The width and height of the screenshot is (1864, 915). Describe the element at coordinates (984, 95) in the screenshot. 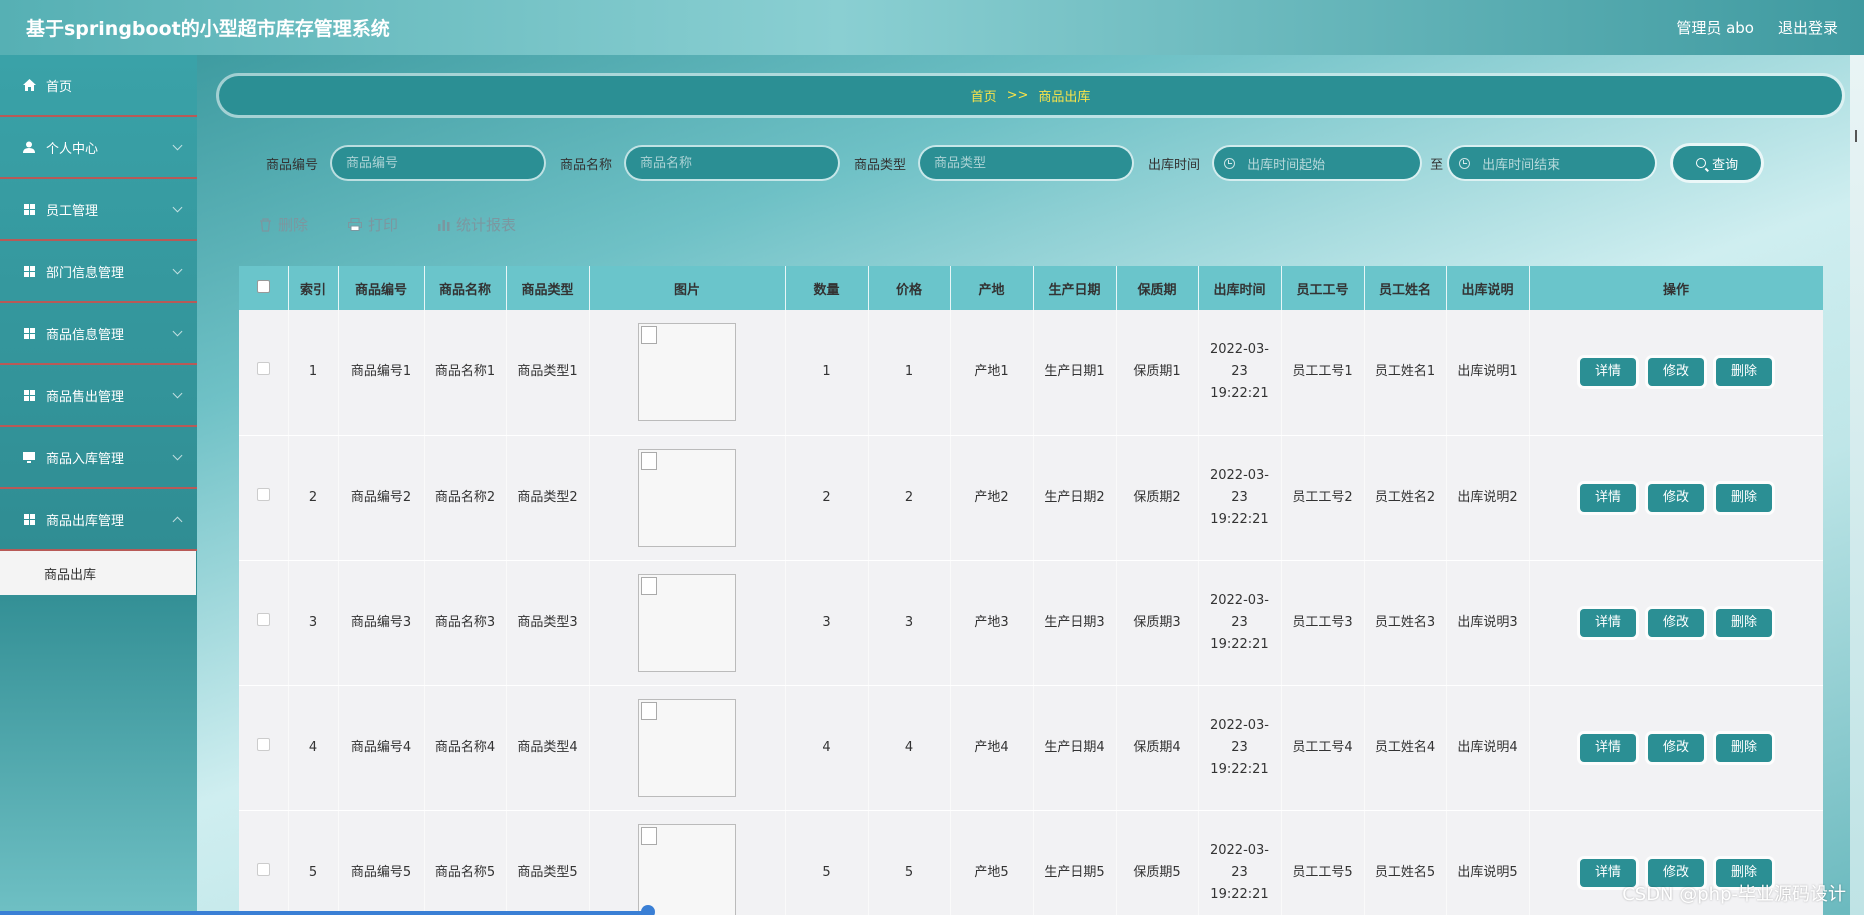

I see `breadcrumb-home: 首页` at that location.